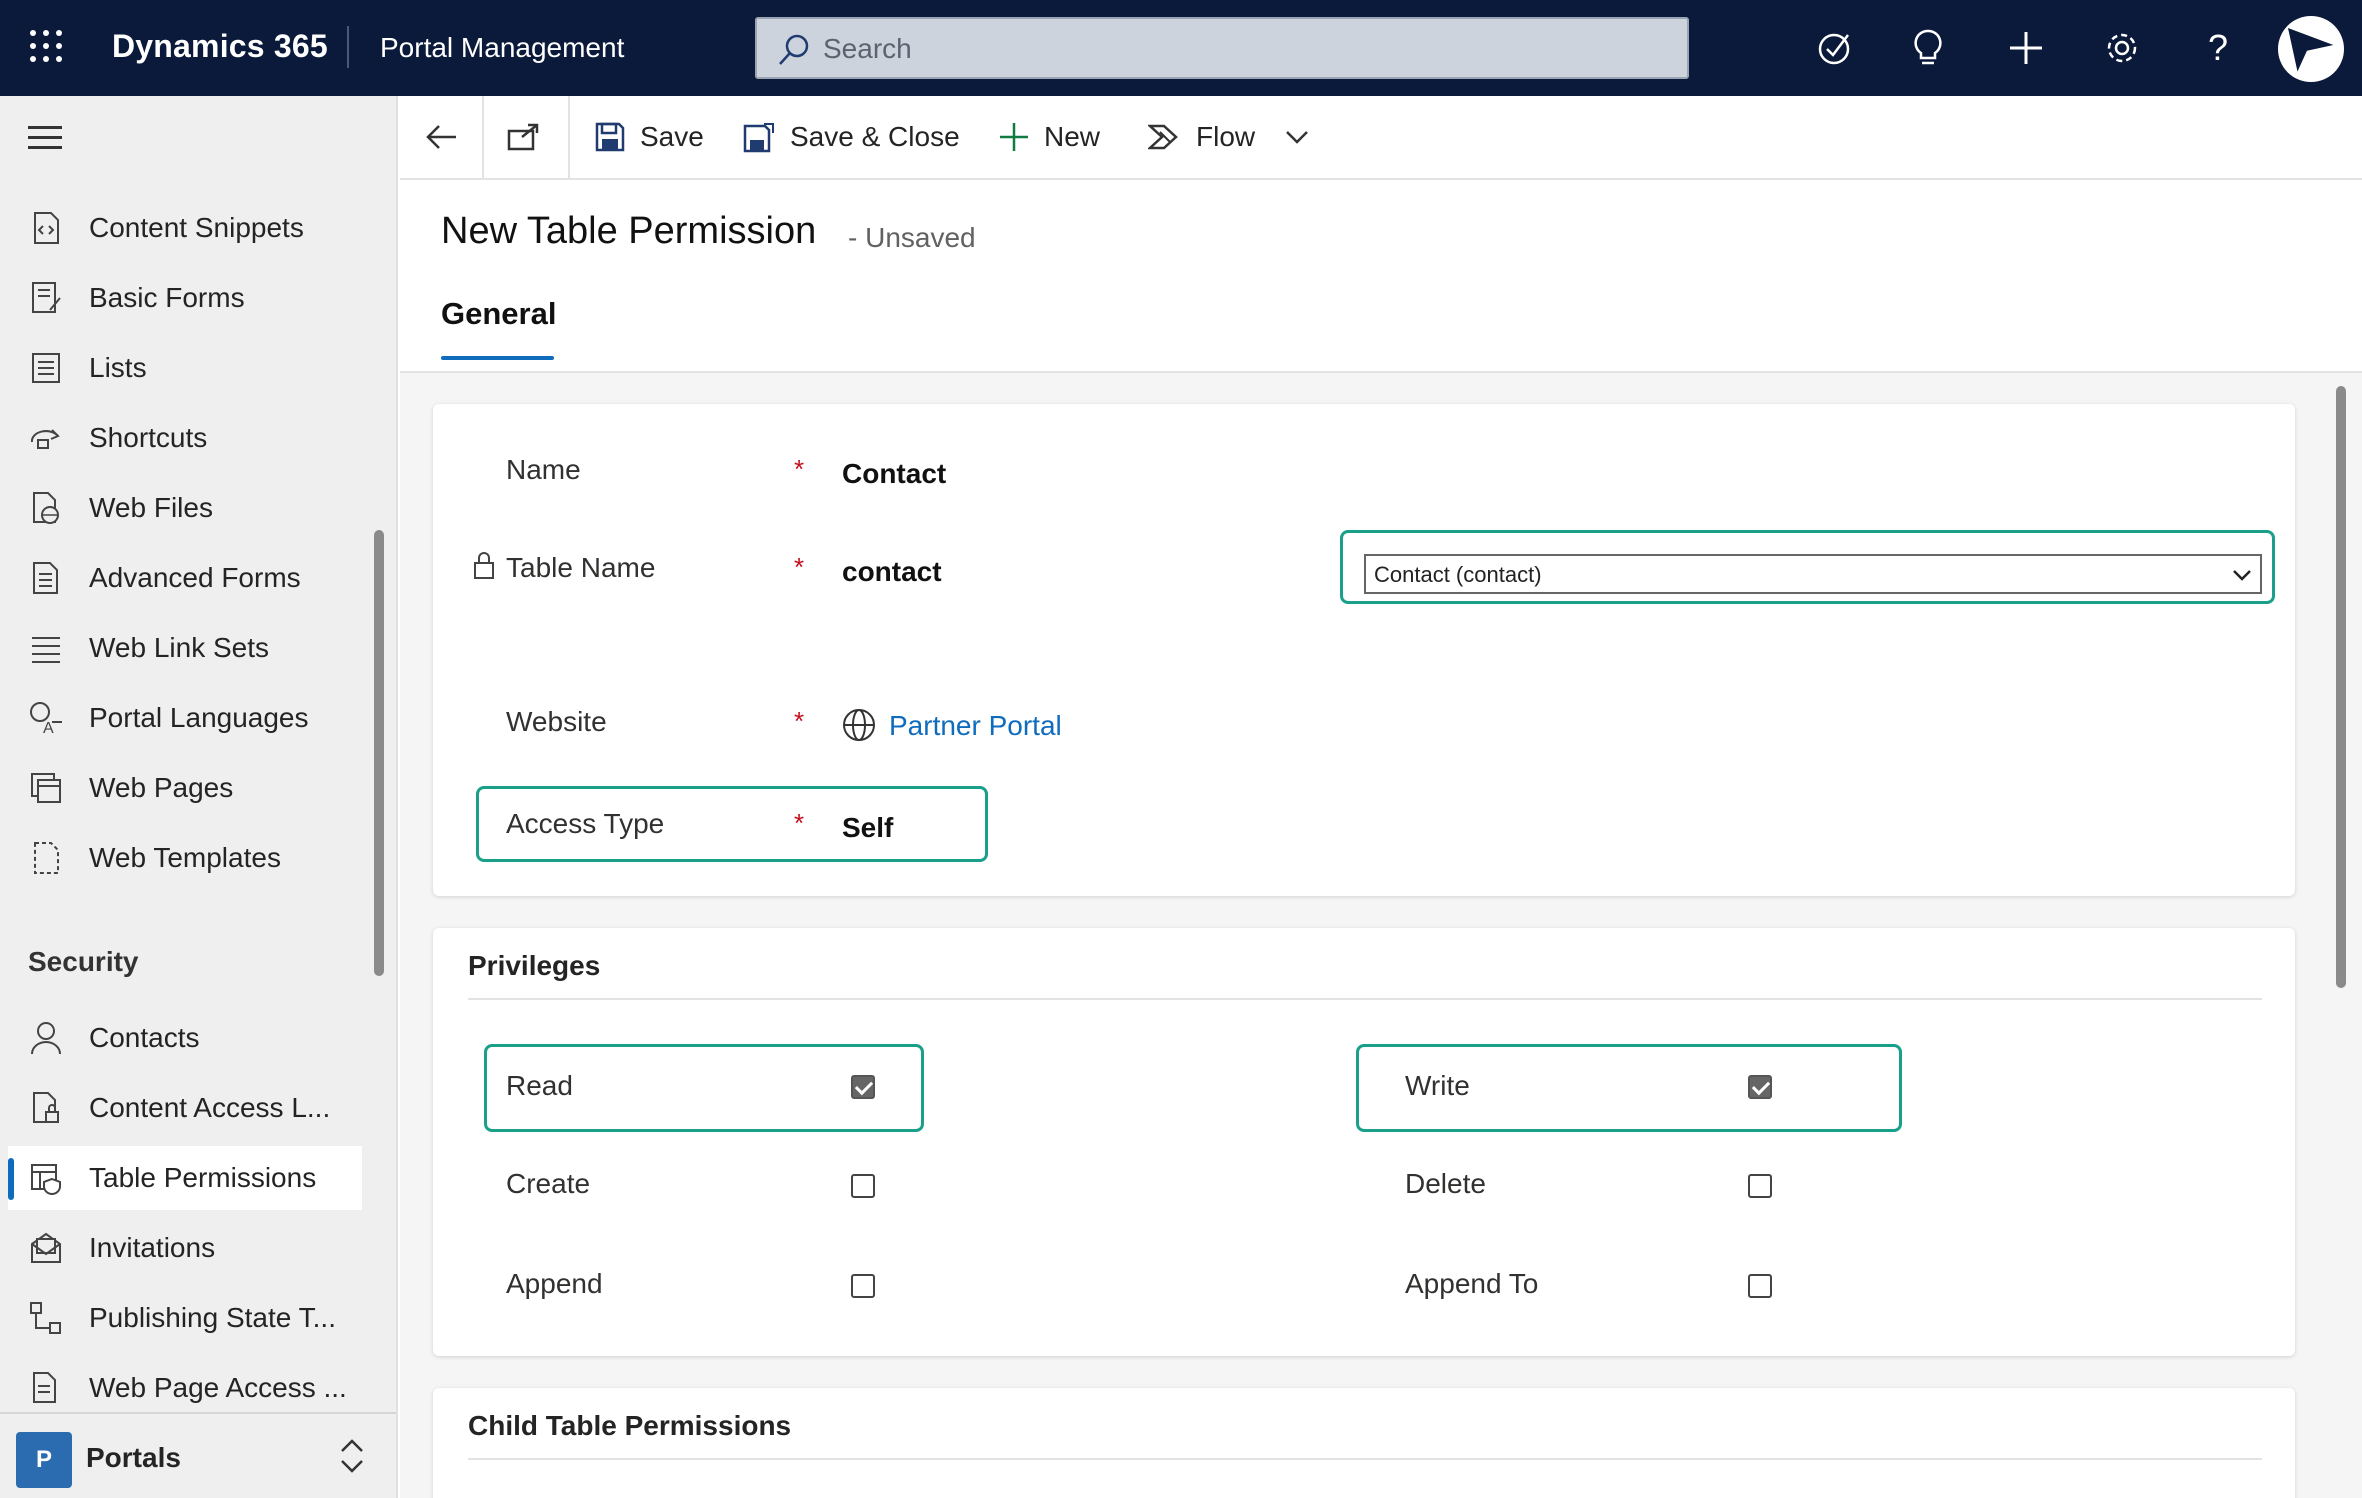 Image resolution: width=2362 pixels, height=1498 pixels. Describe the element at coordinates (863, 1186) in the screenshot. I see `create-checkbox` at that location.